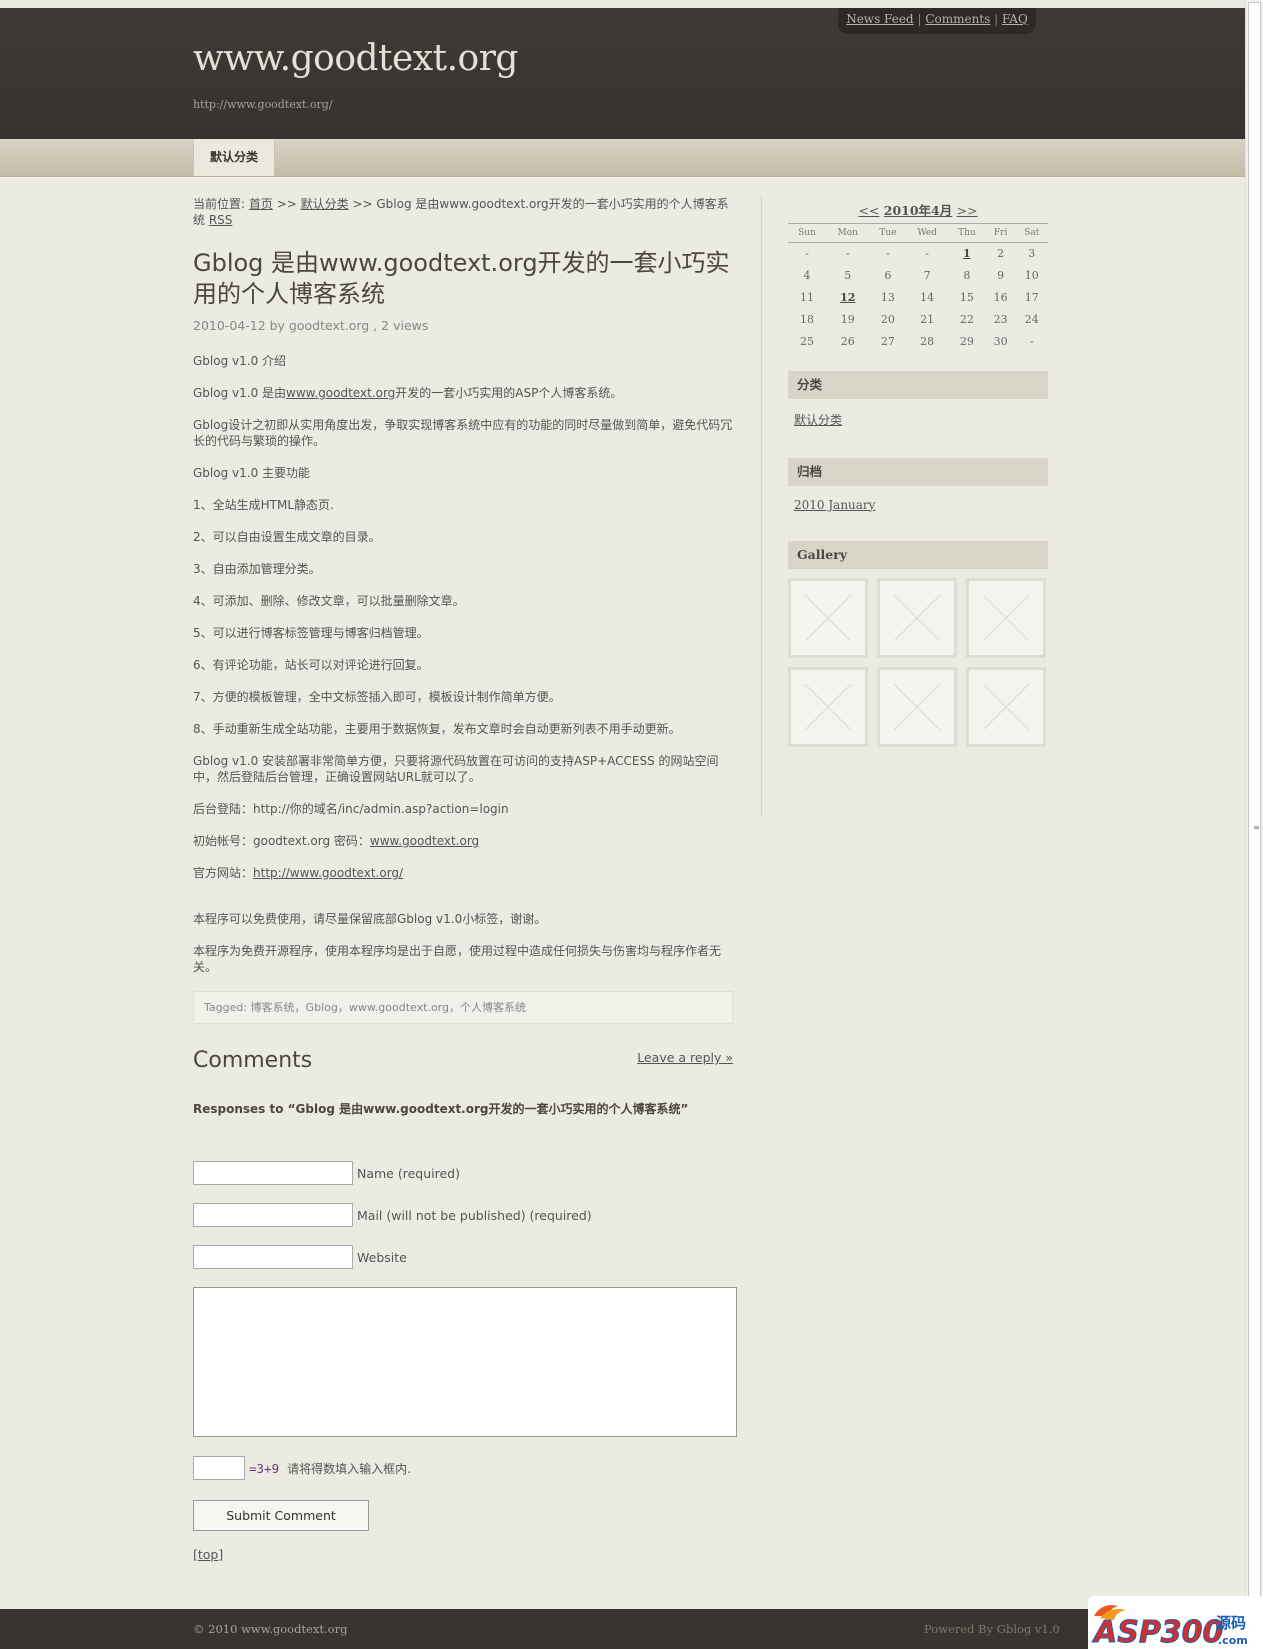 This screenshot has width=1263, height=1649. I want to click on official-paragraph: 官方网站：http://www.goodtext.org/, so click(463, 873).